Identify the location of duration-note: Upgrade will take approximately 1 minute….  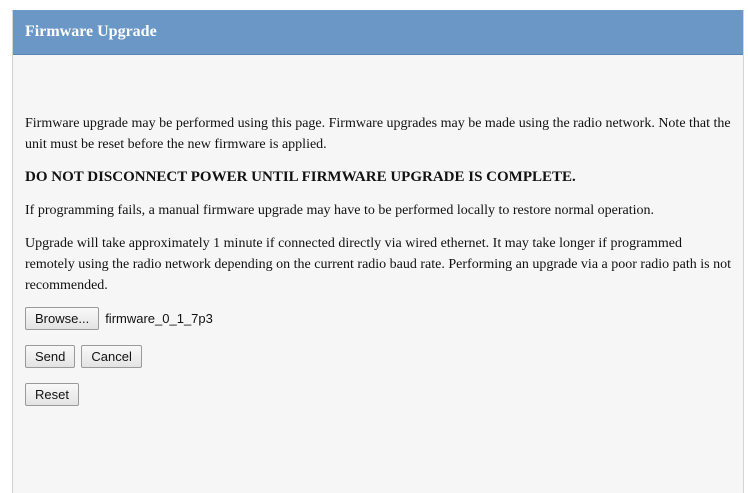
(378, 264).